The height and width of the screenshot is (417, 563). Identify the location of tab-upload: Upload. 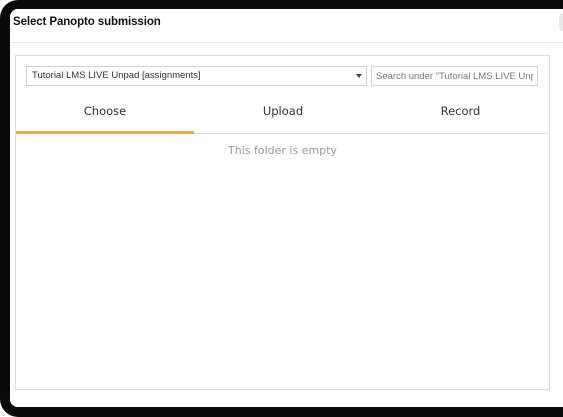
(283, 114).